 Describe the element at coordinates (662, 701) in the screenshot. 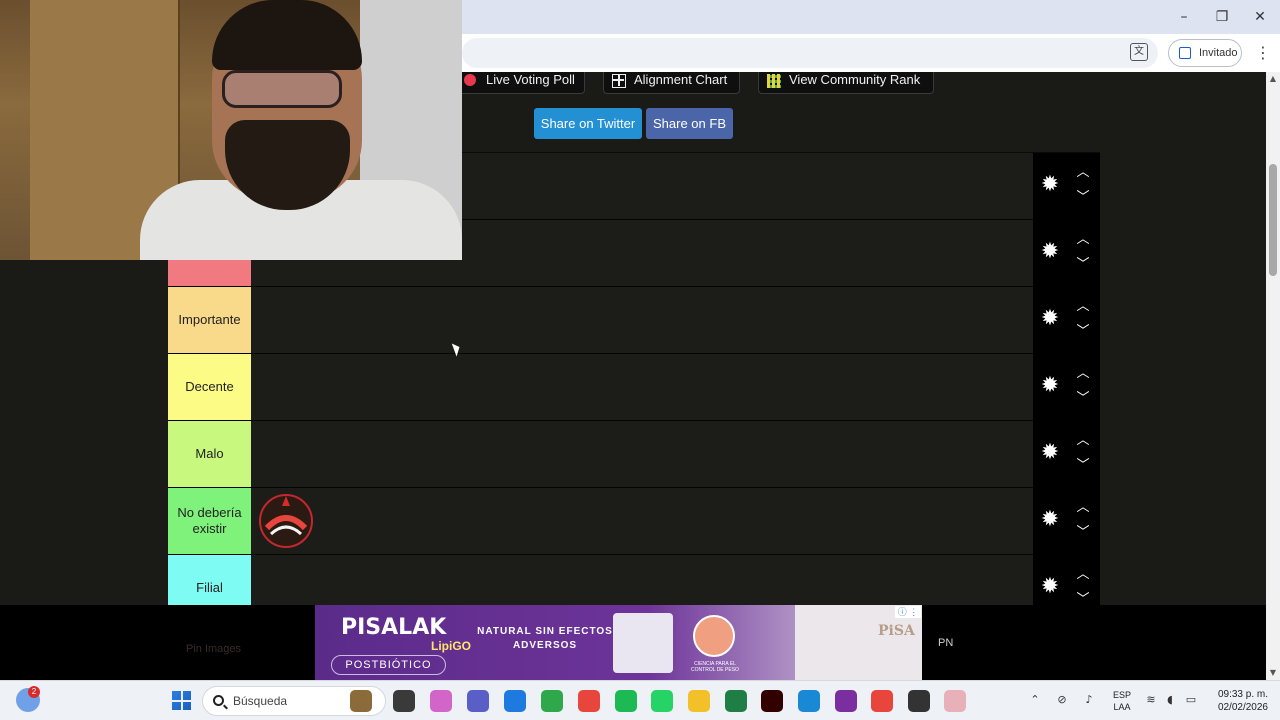

I see `whatsapp-app-icon` at that location.